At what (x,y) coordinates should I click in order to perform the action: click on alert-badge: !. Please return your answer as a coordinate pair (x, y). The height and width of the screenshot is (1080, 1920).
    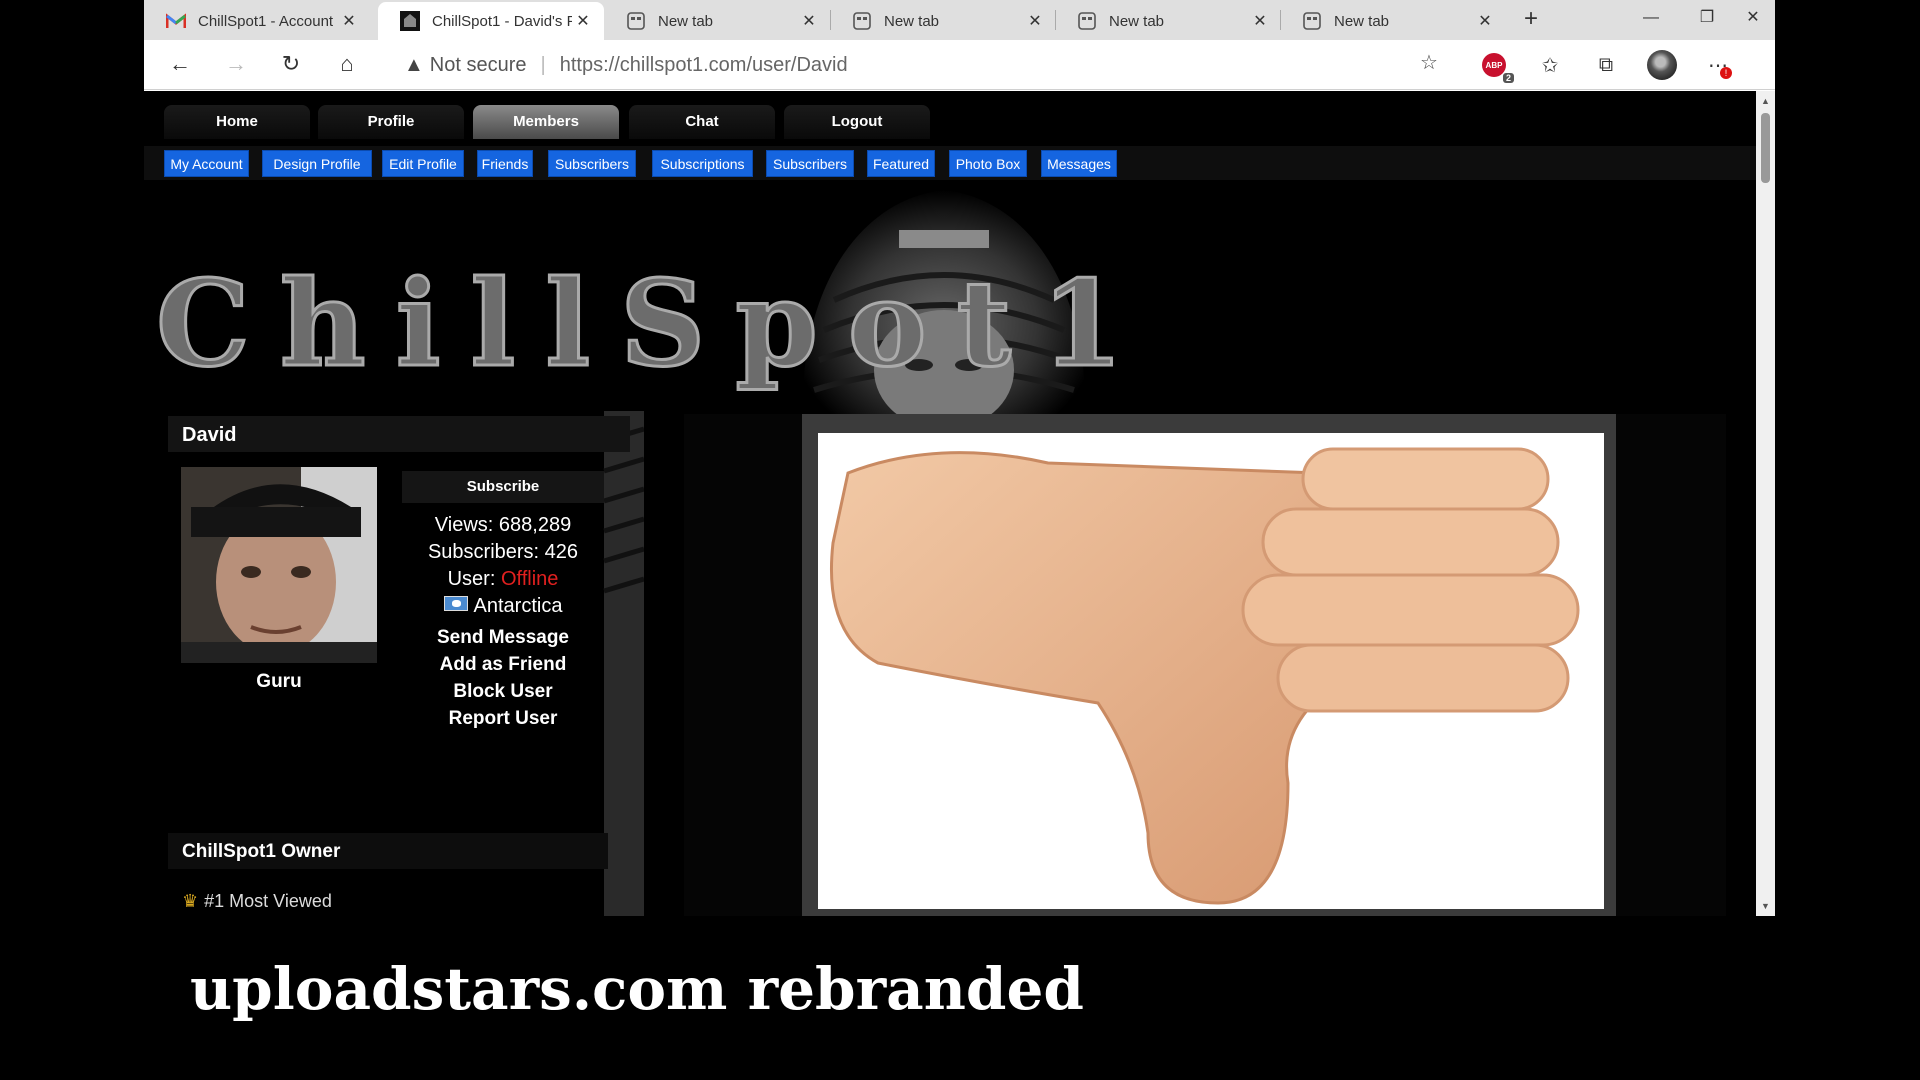
    Looking at the image, I should click on (1726, 73).